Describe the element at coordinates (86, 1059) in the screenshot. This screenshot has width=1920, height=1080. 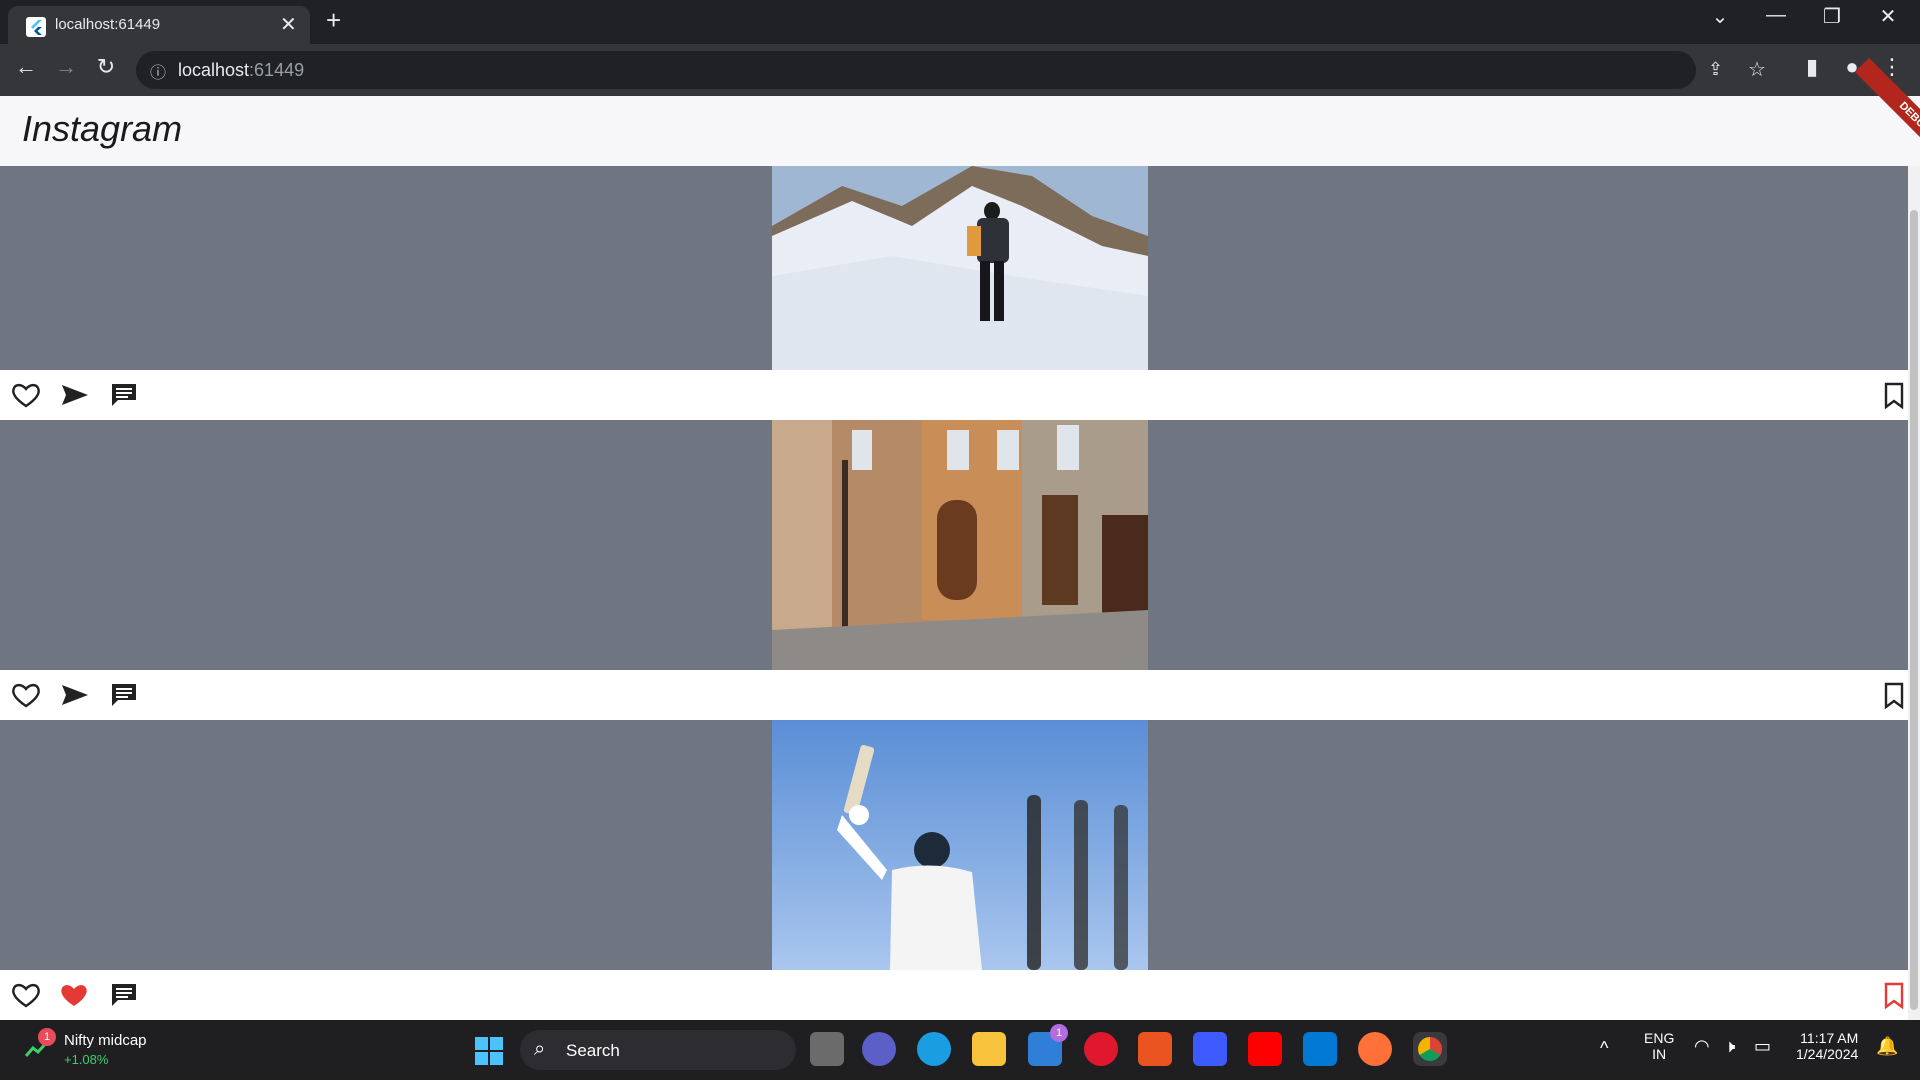
I see `widget-change: +1.08%` at that location.